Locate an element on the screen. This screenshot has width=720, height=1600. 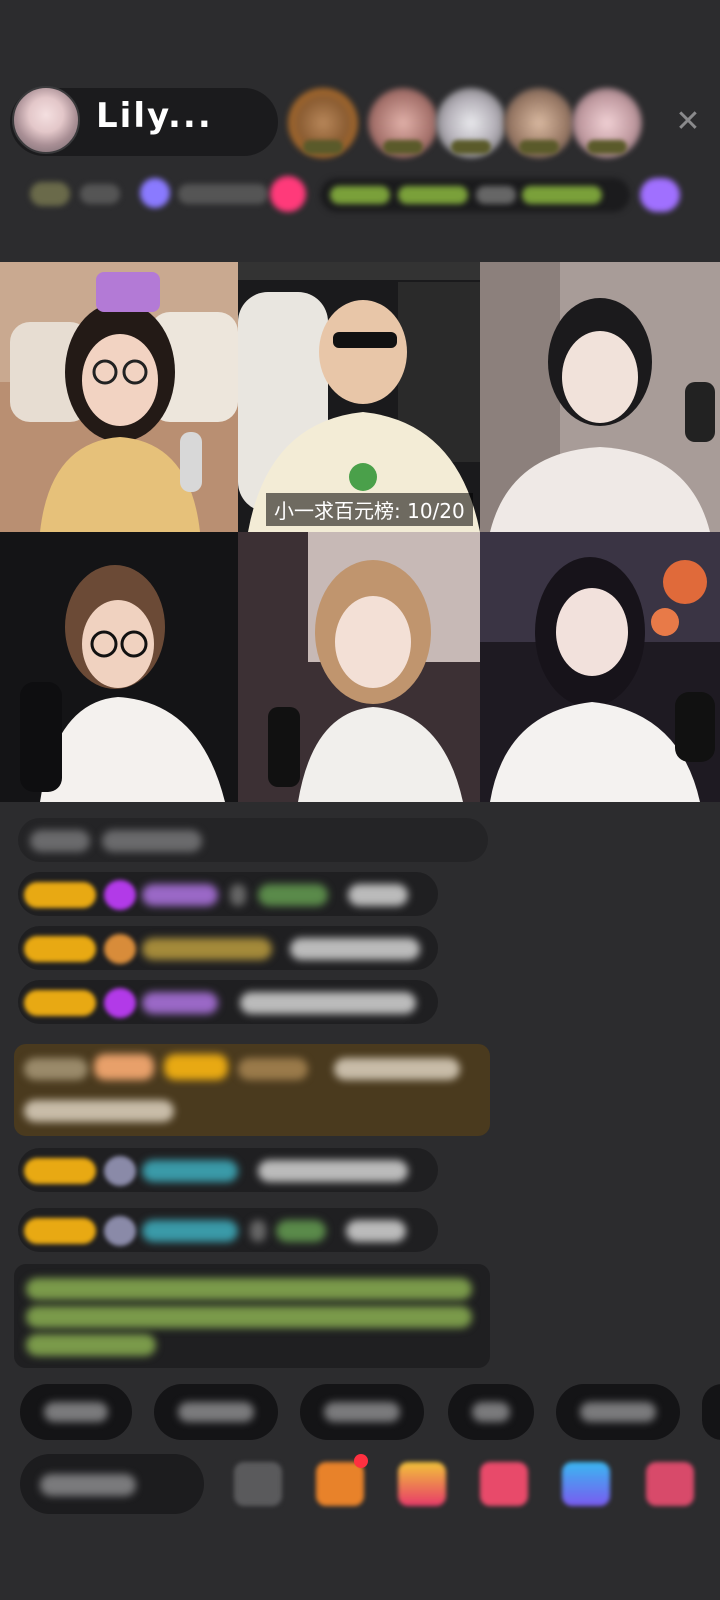
close-icon: ✕ is located at coordinates (688, 122).